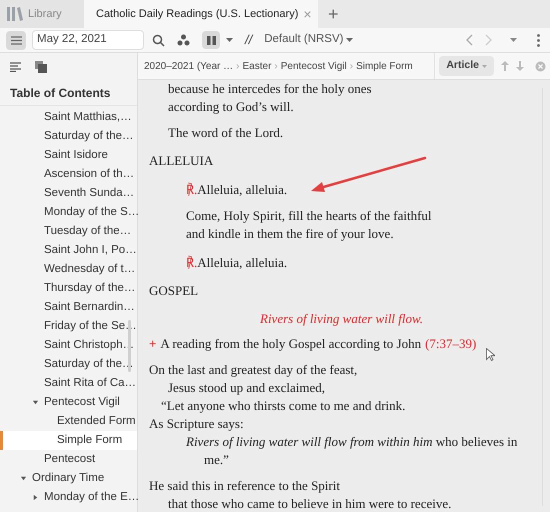 This screenshot has width=550, height=512. Describe the element at coordinates (253, 370) in the screenshot. I see `text-line: On the last and greatest day of the feast,` at that location.